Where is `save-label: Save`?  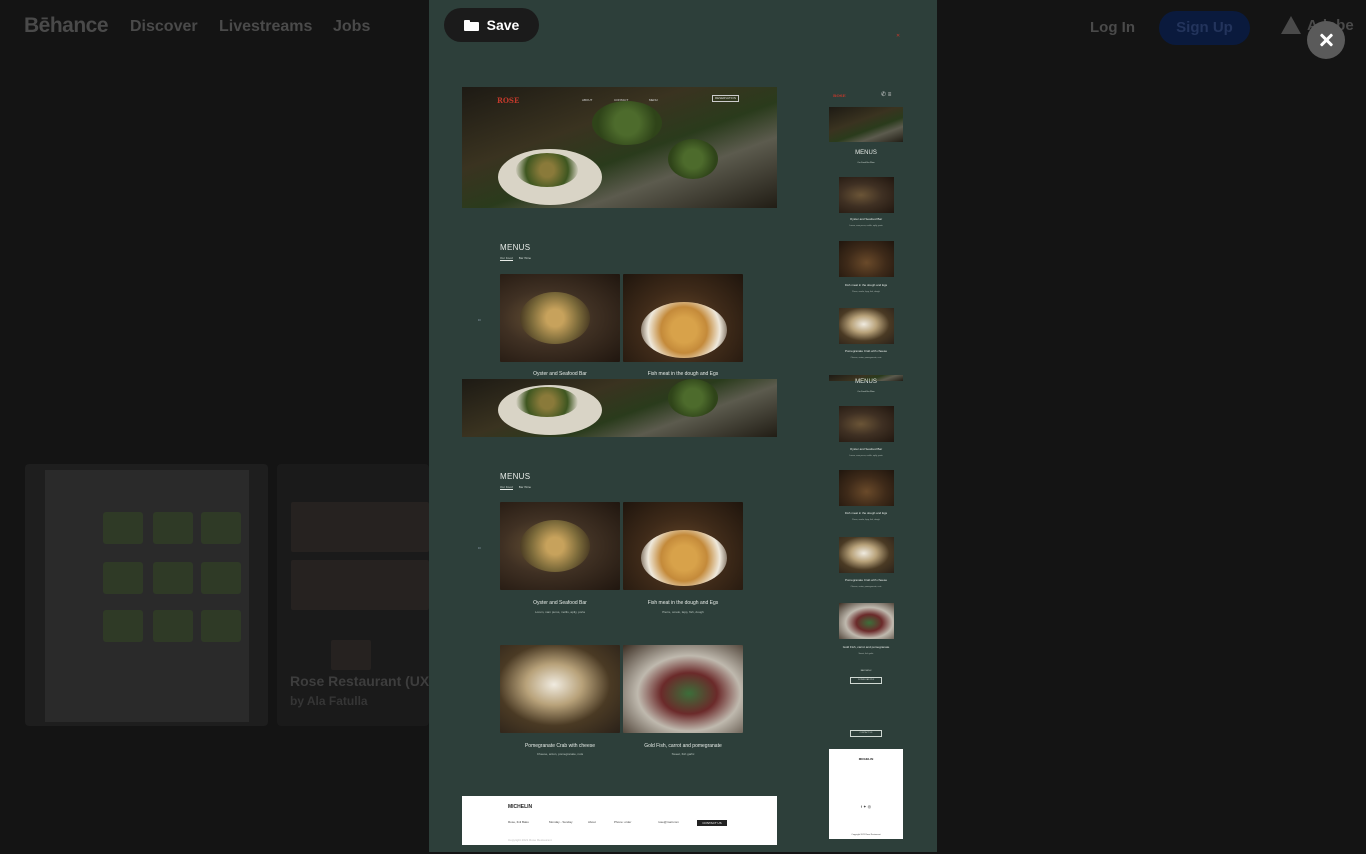
save-label: Save is located at coordinates (503, 25).